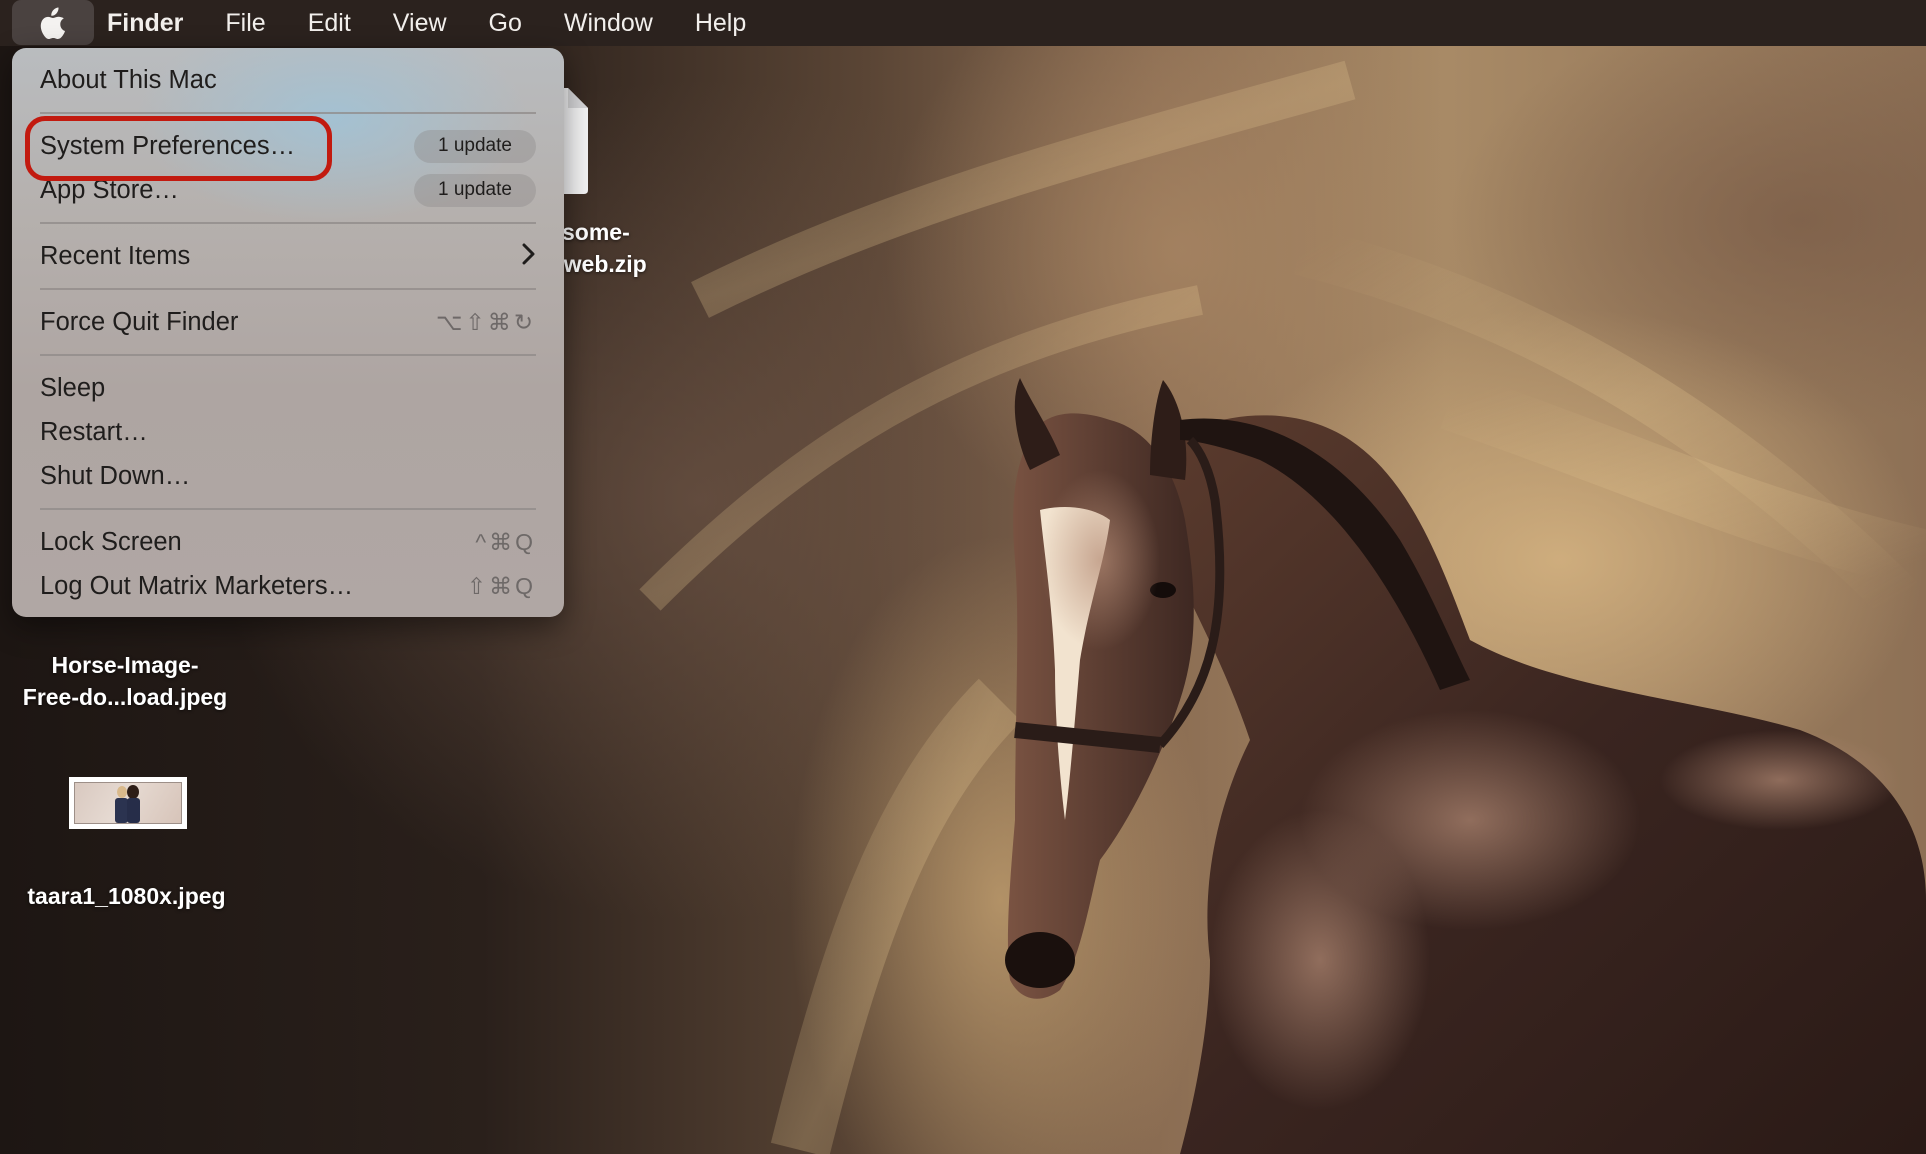  What do you see at coordinates (729, 23) in the screenshot?
I see `menu-help: Help` at bounding box center [729, 23].